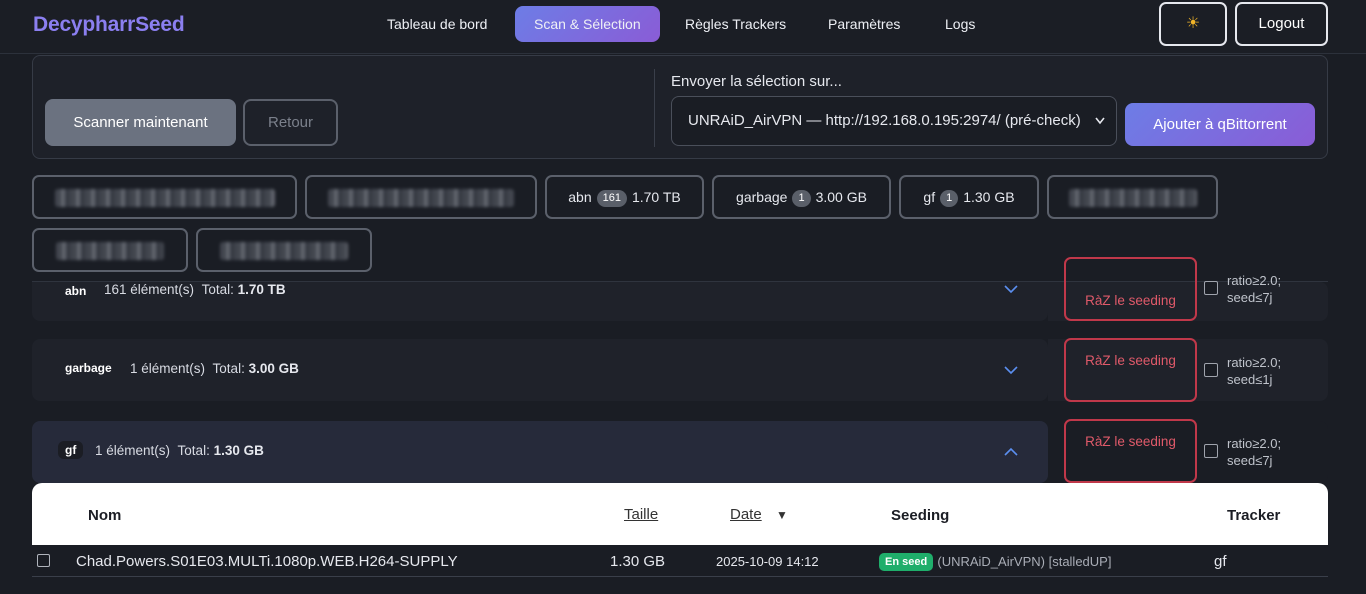 The image size is (1366, 594). I want to click on col-header-name: Nom, so click(104, 515).